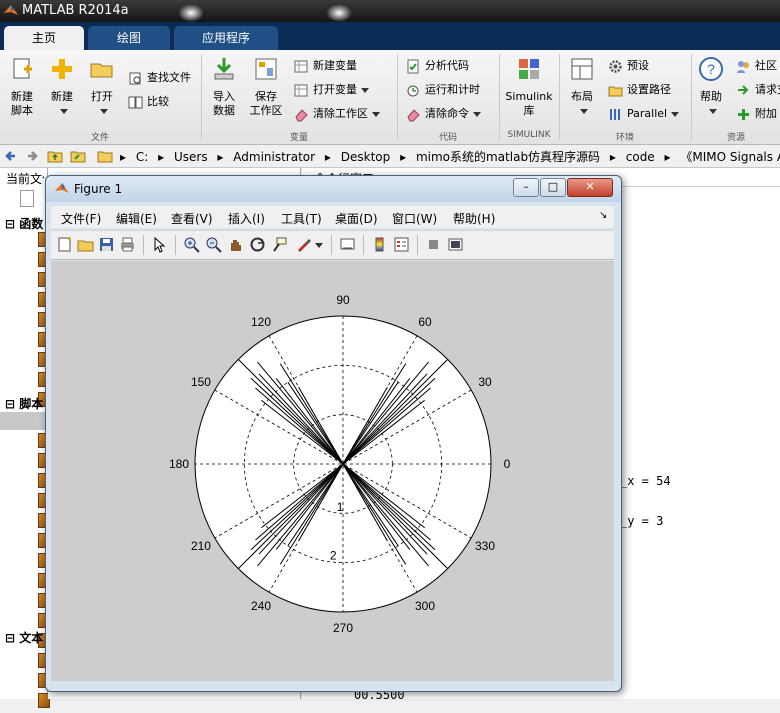 This screenshot has height=713, width=780. What do you see at coordinates (711, 87) in the screenshot?
I see `help-button: ? 帮助` at bounding box center [711, 87].